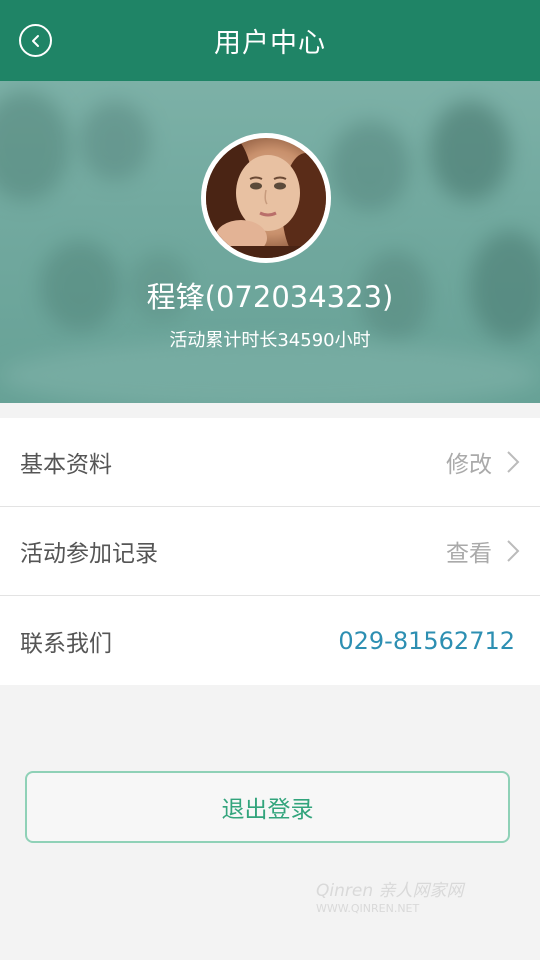 This screenshot has width=540, height=960. I want to click on menu-item-activity-records: 活动参加记录 查看, so click(270, 551).